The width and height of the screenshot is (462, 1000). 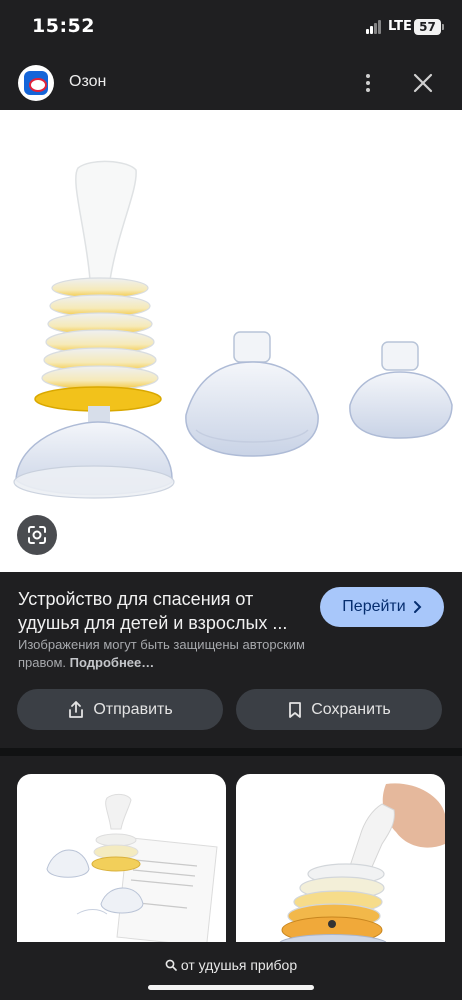 I want to click on bottom-search-bar: от удушья прибор, so click(x=231, y=971).